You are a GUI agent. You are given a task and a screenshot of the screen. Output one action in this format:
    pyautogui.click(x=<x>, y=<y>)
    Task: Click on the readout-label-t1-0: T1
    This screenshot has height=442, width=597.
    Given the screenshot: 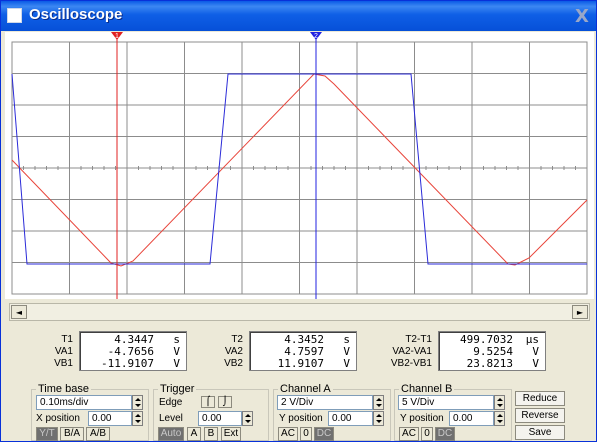 What is the action you would take?
    pyautogui.click(x=67, y=339)
    